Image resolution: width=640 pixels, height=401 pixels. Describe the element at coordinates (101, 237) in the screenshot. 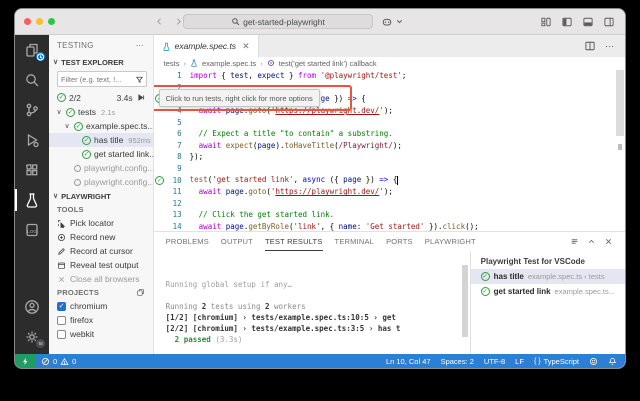

I see `tool-record-new: Record new` at that location.